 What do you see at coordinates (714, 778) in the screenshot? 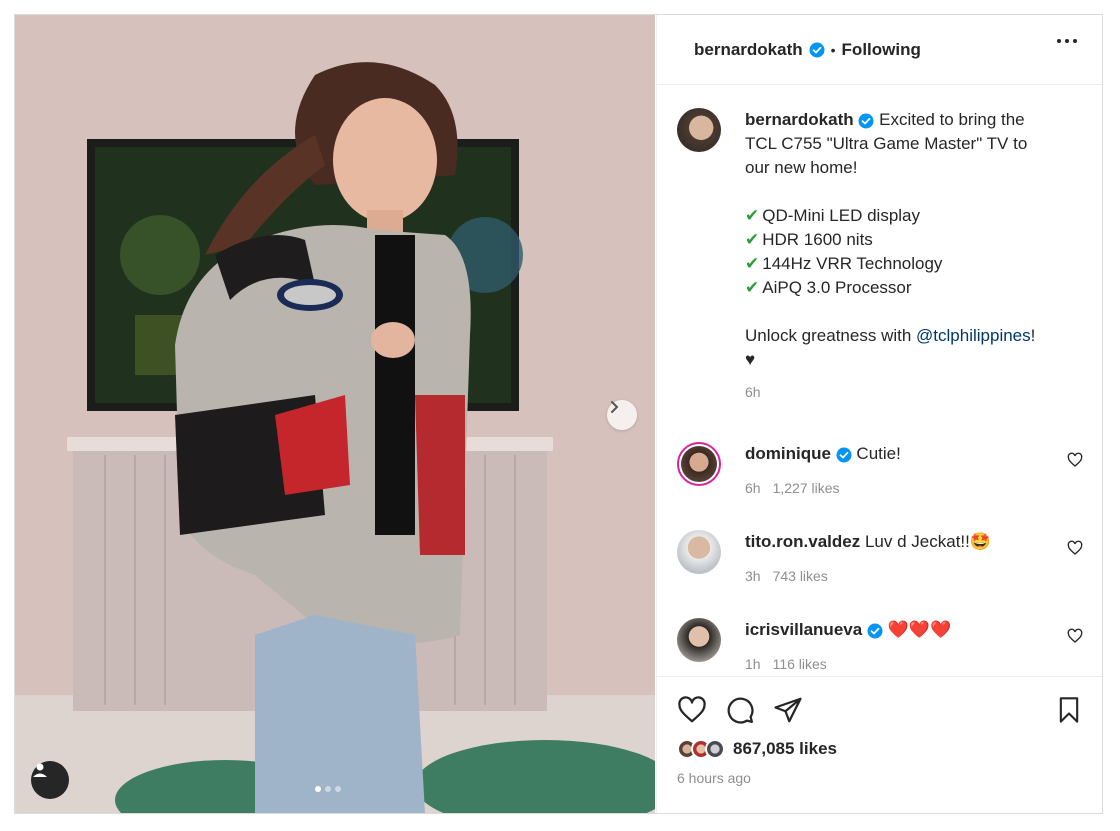
I see `post-timestamp: 6 hours ago` at bounding box center [714, 778].